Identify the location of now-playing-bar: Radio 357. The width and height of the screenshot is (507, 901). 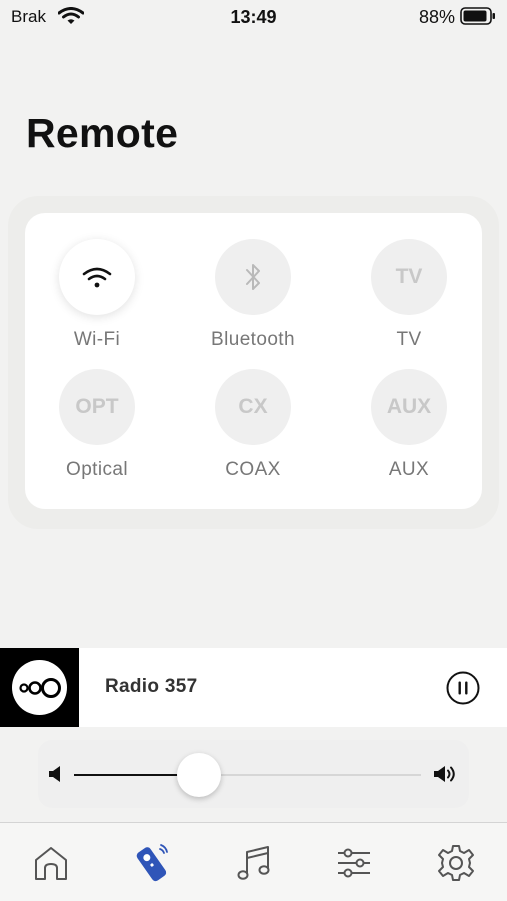
(253, 687).